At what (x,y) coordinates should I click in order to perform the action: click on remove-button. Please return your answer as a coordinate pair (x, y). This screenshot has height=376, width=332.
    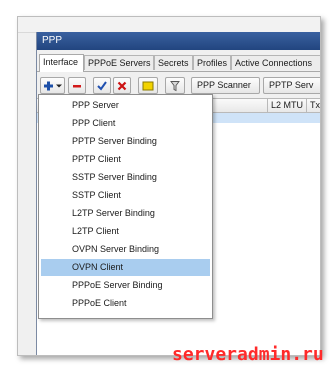
    Looking at the image, I should click on (77, 85).